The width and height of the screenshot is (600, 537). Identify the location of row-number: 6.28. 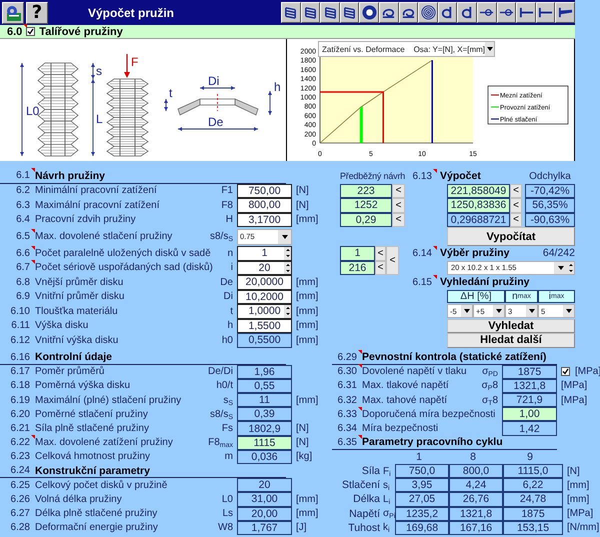
(20, 528).